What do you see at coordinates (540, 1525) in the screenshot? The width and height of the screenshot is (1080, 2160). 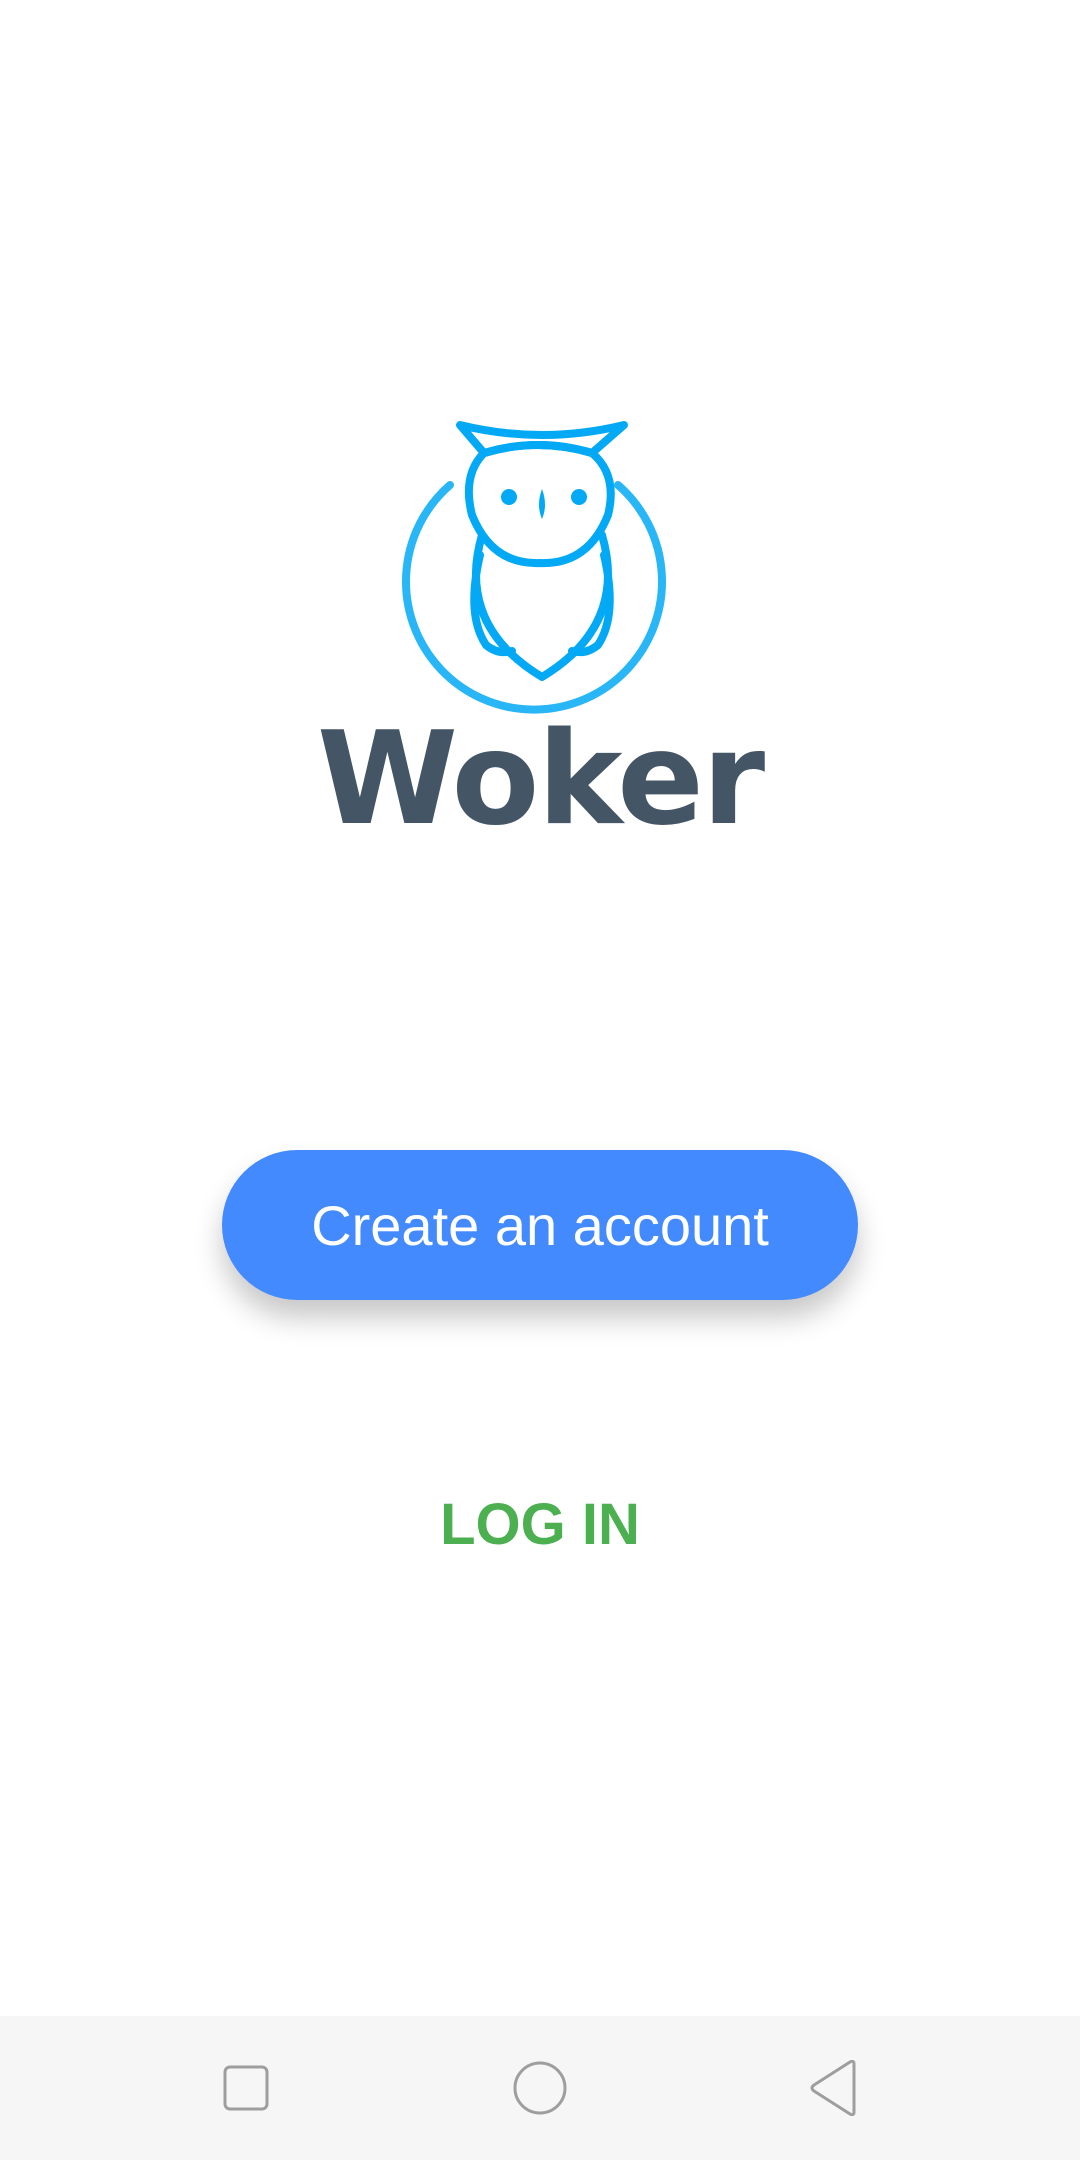 I see `login-button: LOG IN` at bounding box center [540, 1525].